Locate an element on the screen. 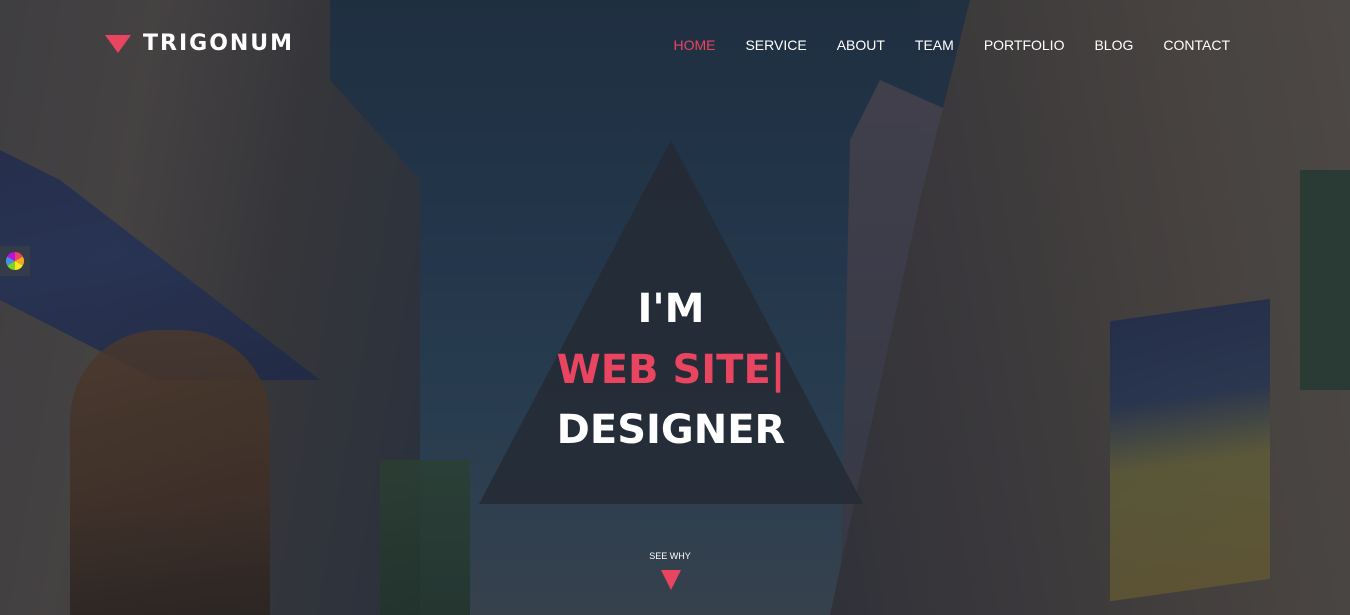 The image size is (1350, 615). triangle-down-icon is located at coordinates (671, 580).